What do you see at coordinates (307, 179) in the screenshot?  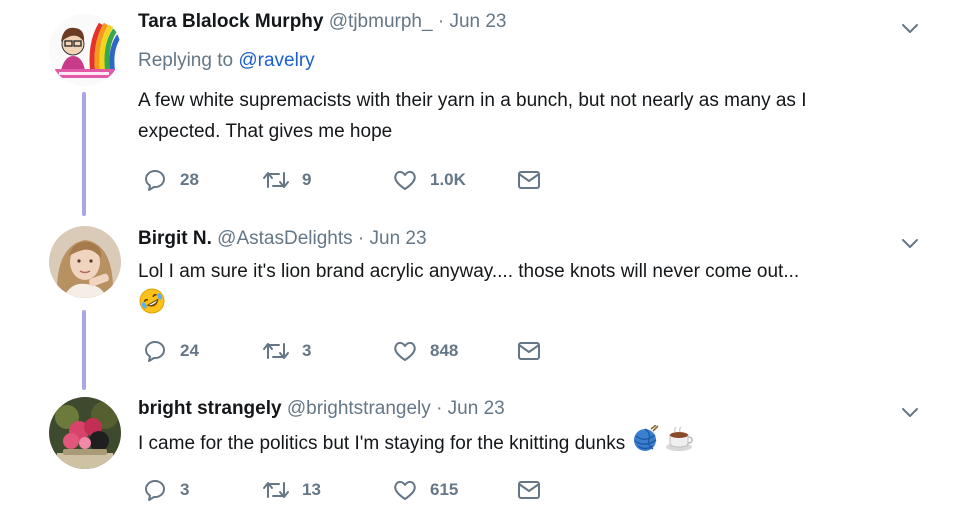 I see `retweet-count: 9` at bounding box center [307, 179].